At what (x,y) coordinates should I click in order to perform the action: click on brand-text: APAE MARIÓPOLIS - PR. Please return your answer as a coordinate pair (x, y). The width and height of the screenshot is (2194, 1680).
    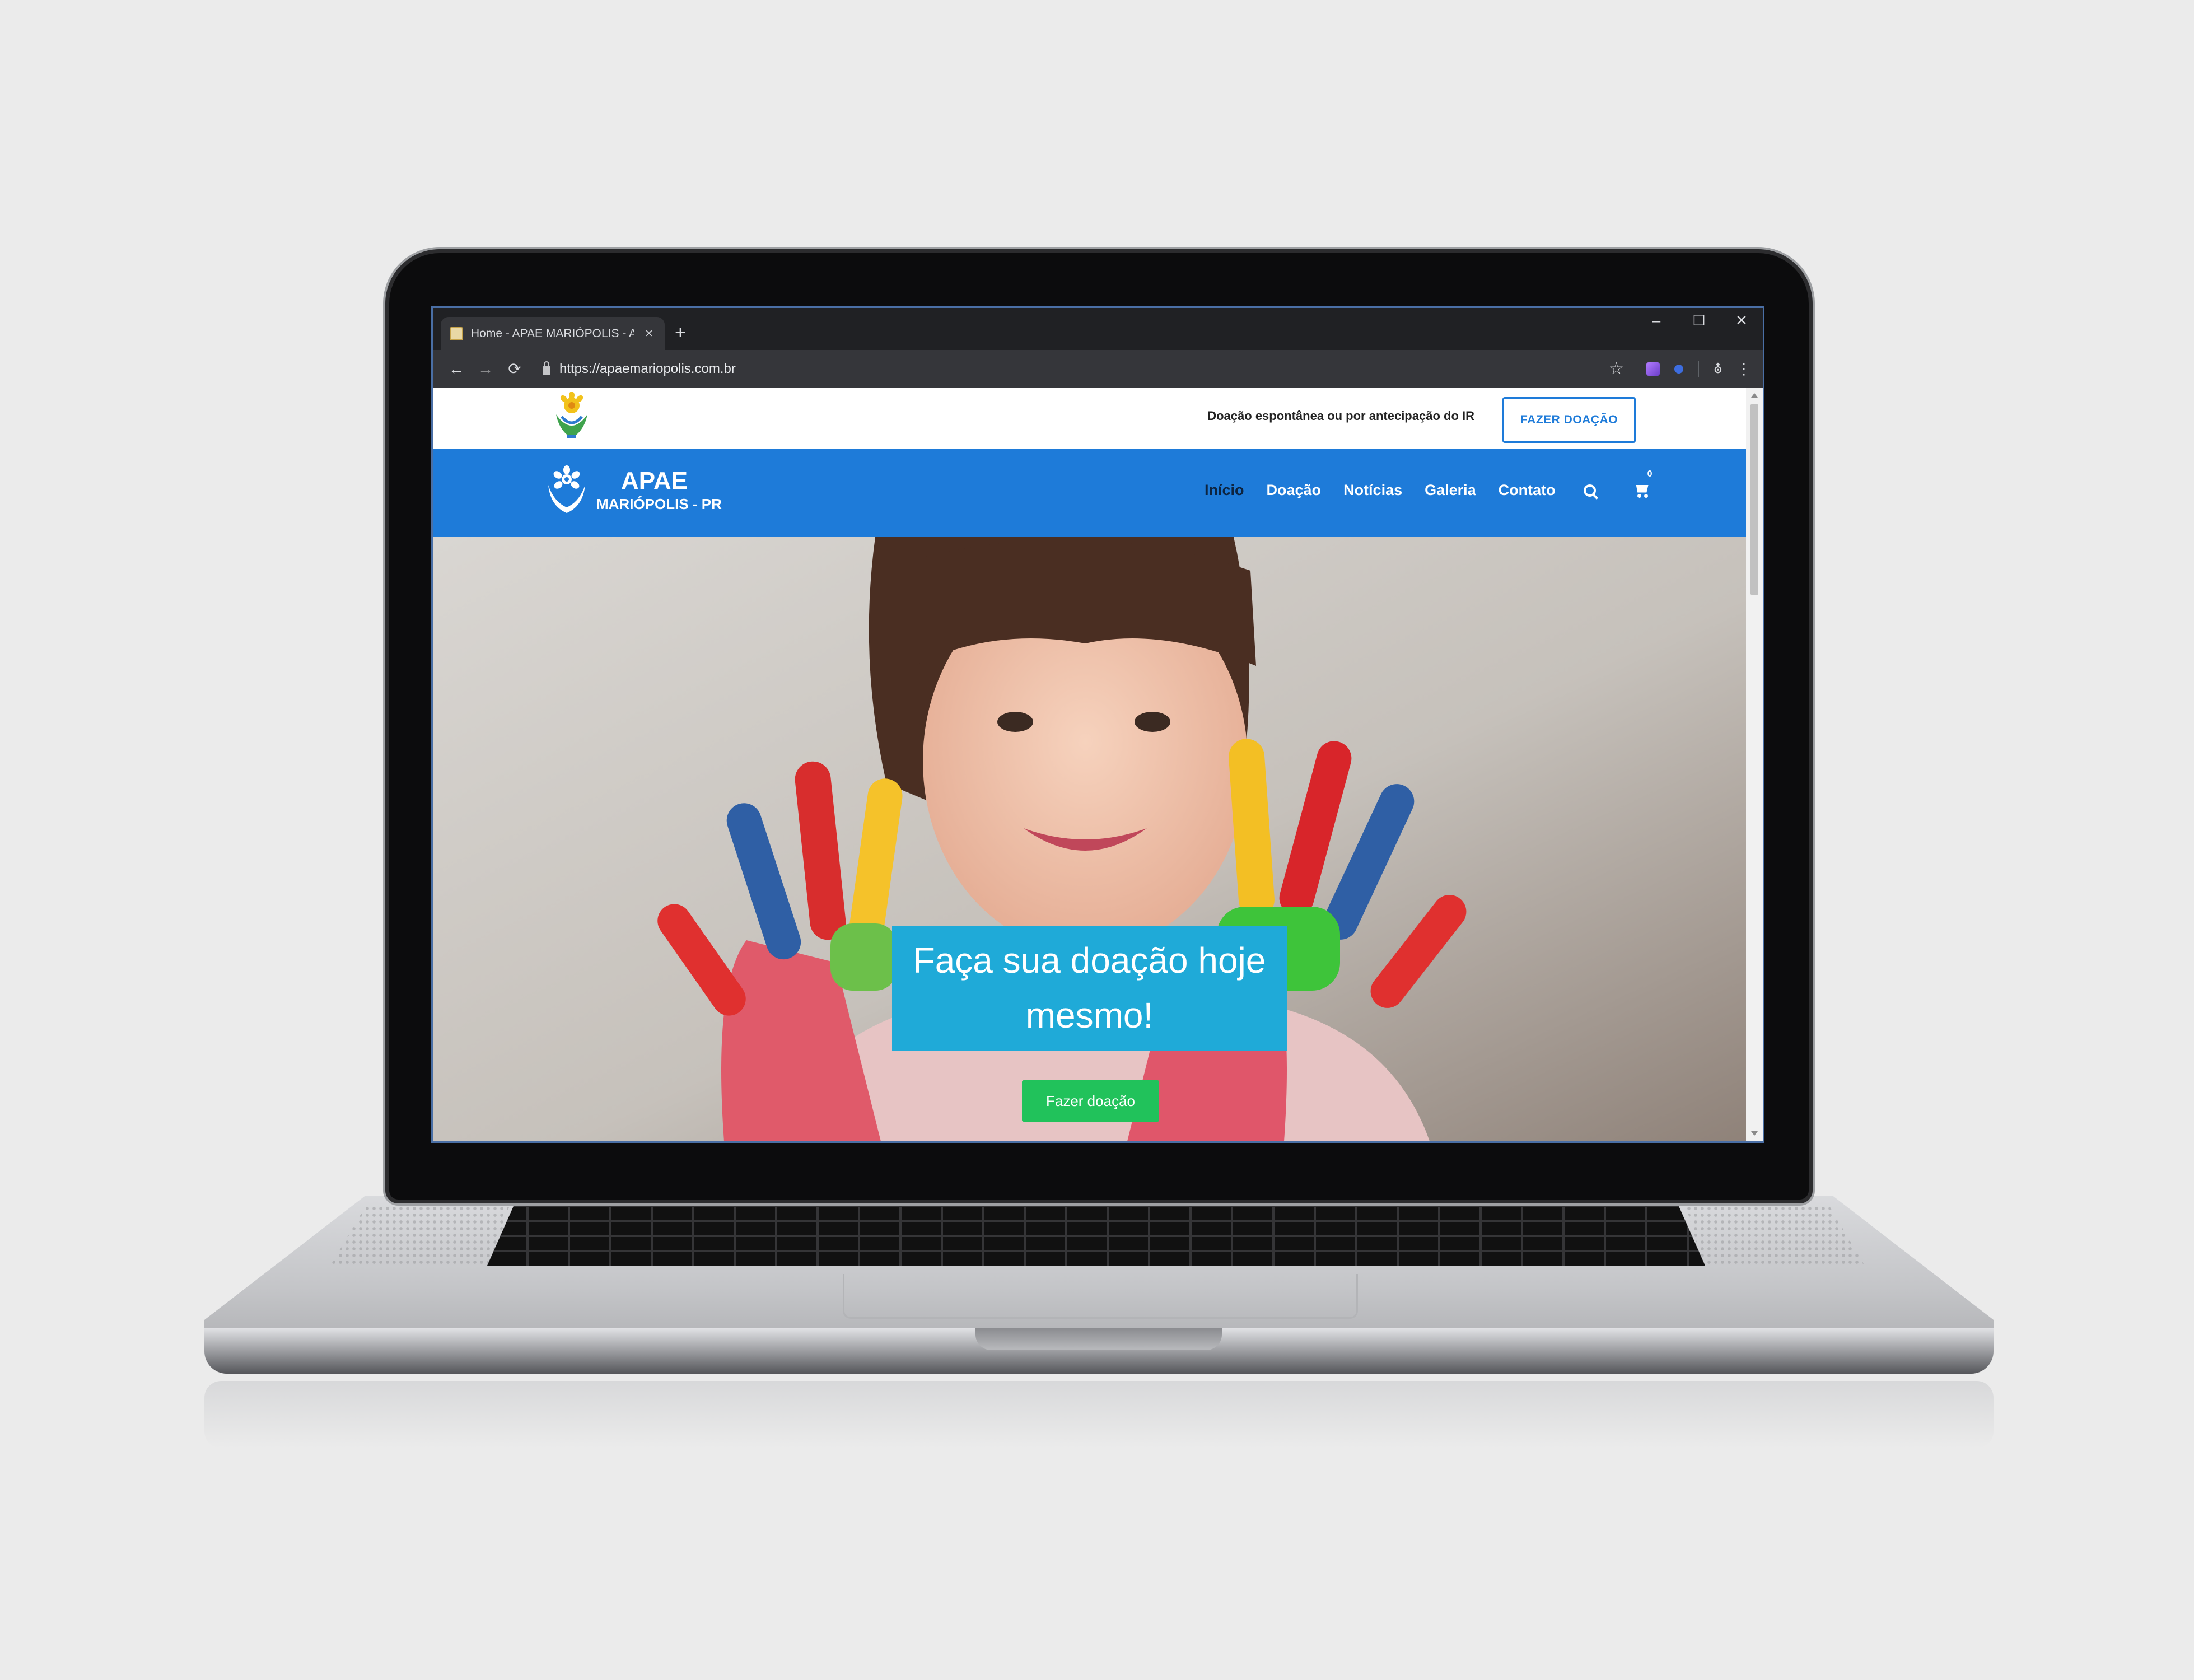
    Looking at the image, I should click on (659, 490).